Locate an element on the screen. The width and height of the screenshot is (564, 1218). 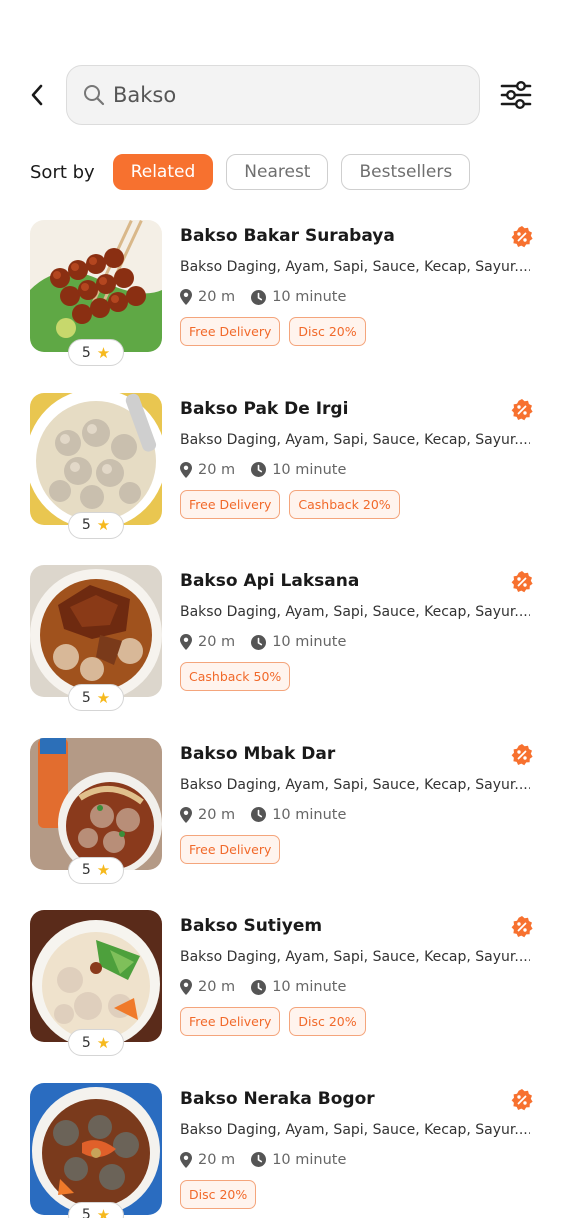
search-input is located at coordinates (283, 95).